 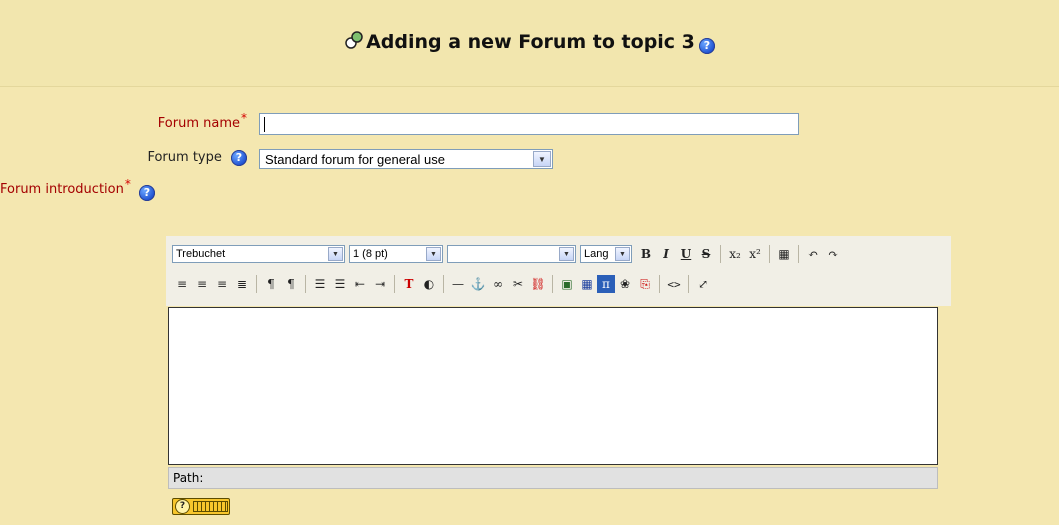 What do you see at coordinates (188, 478) in the screenshot?
I see `path-label: Path:` at bounding box center [188, 478].